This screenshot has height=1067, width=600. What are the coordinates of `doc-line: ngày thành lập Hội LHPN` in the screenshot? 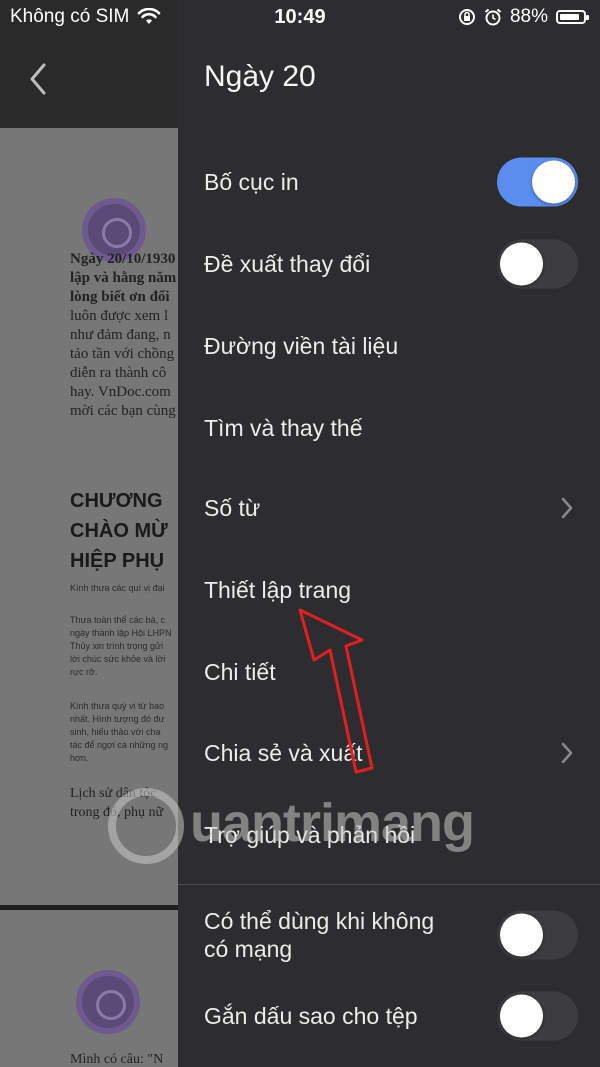 It's located at (121, 633).